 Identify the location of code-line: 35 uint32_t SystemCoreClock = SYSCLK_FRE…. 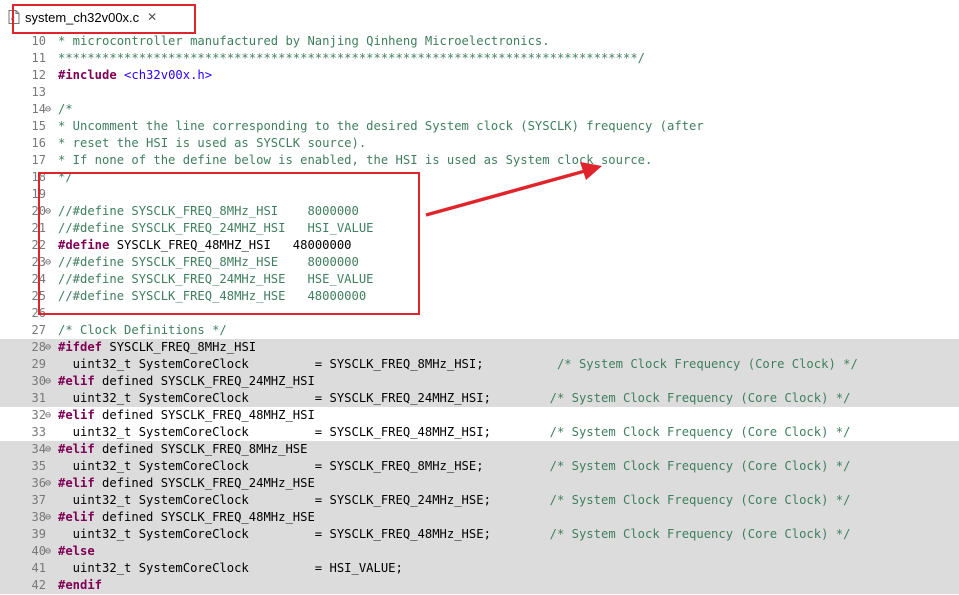
(479, 466).